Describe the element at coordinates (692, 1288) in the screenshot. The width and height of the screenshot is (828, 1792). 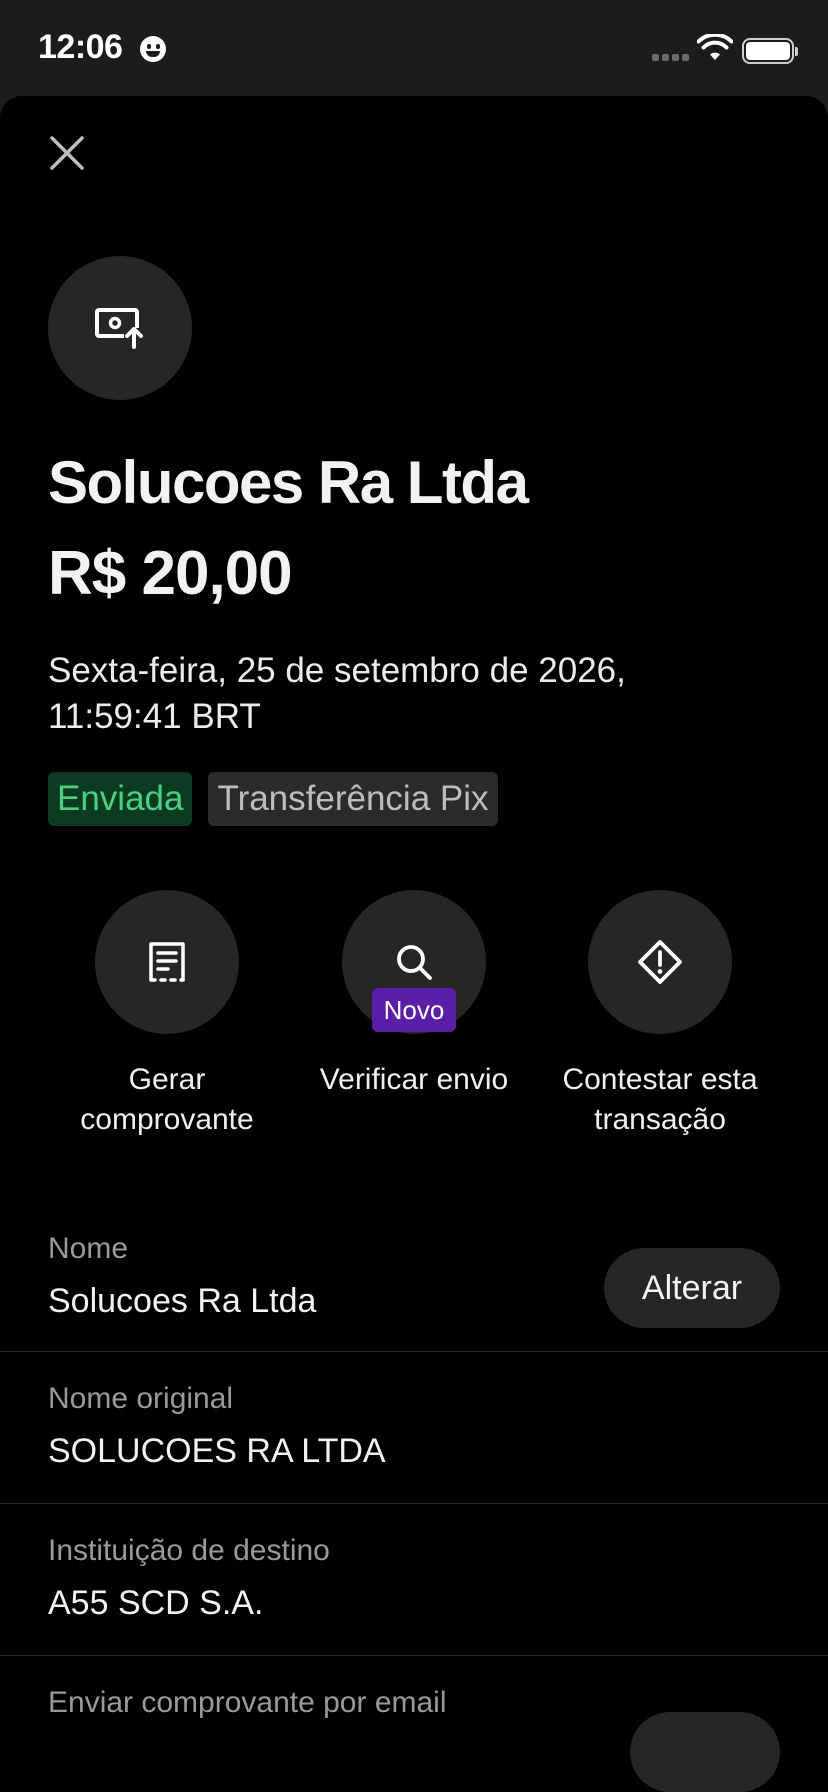
I see `alter-name-button: Alterar` at that location.